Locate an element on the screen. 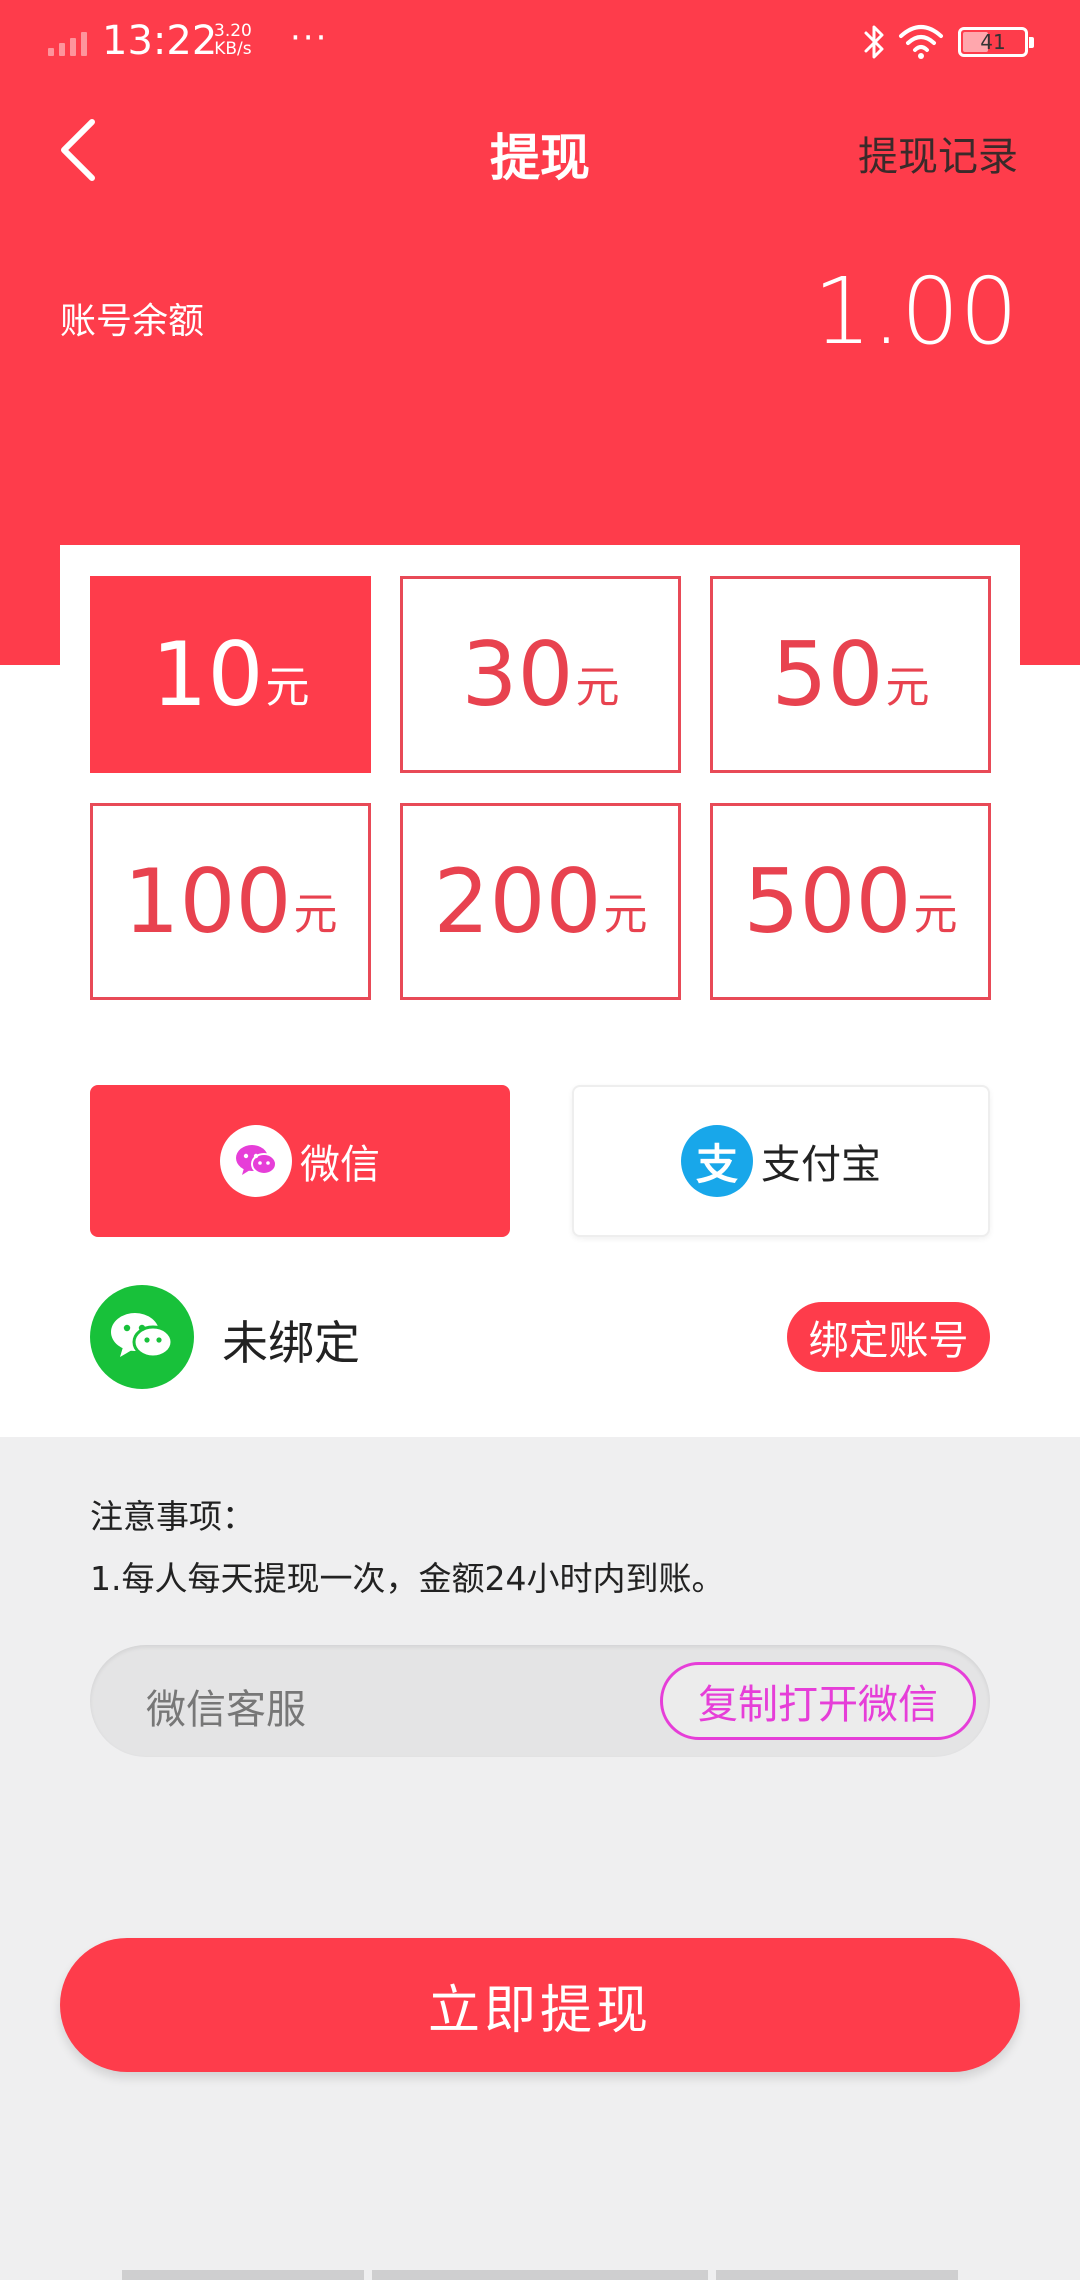 The width and height of the screenshot is (1080, 2280). amount-value: 200 is located at coordinates (517, 901).